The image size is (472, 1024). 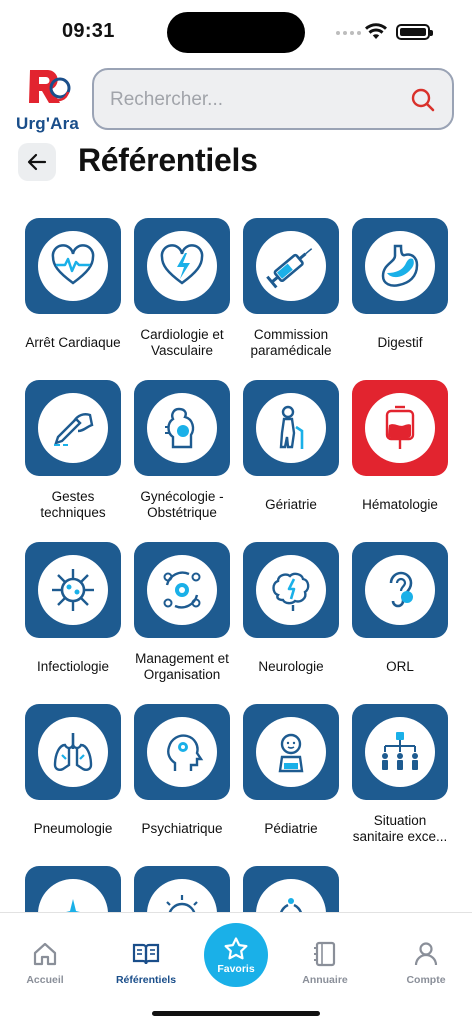 What do you see at coordinates (400, 613) in the screenshot?
I see `tile-orl: ORL` at bounding box center [400, 613].